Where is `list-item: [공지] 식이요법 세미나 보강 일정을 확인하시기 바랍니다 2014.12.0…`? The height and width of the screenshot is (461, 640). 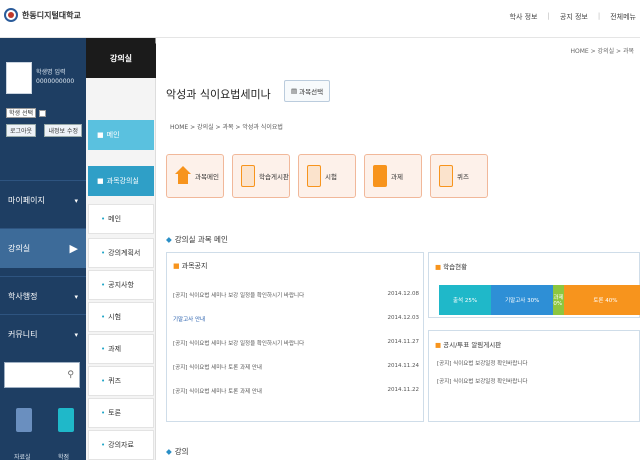 list-item: [공지] 식이요법 세미나 보강 일정을 확인하시기 바랍니다 2014.12.0… is located at coordinates (296, 295).